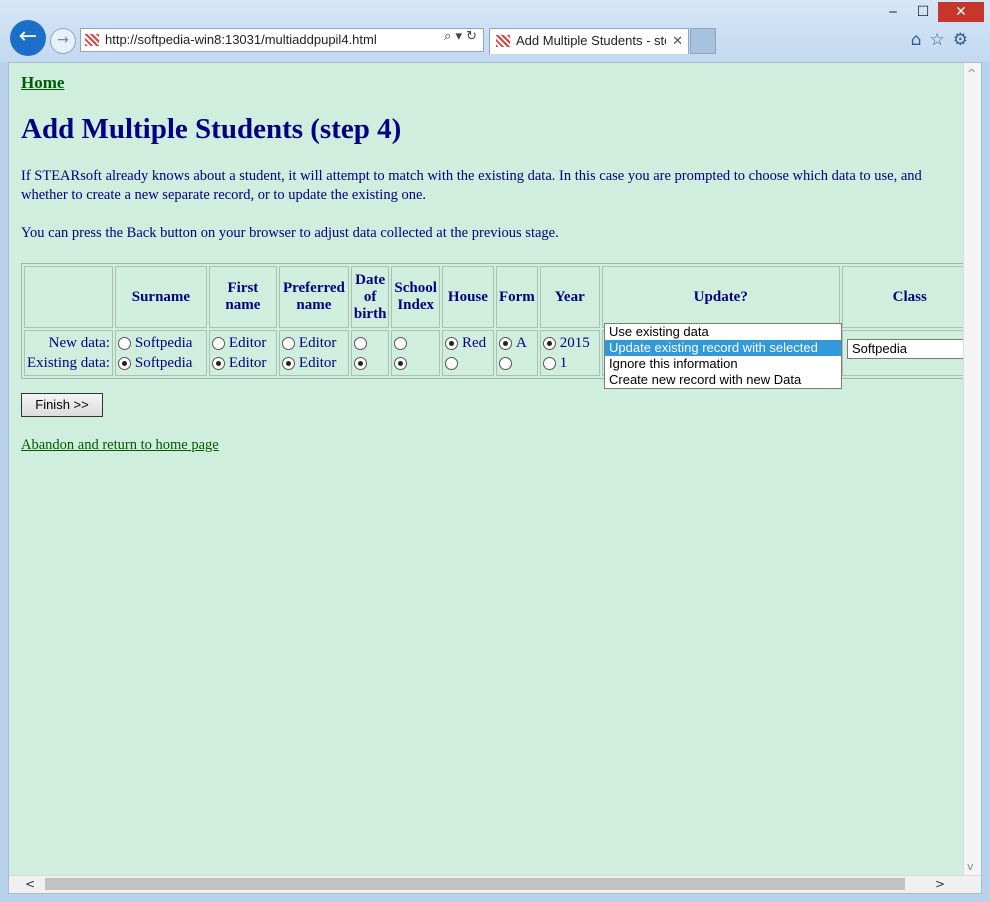 The width and height of the screenshot is (990, 902). What do you see at coordinates (28, 38) in the screenshot?
I see `back-arrow-icon: ←` at bounding box center [28, 38].